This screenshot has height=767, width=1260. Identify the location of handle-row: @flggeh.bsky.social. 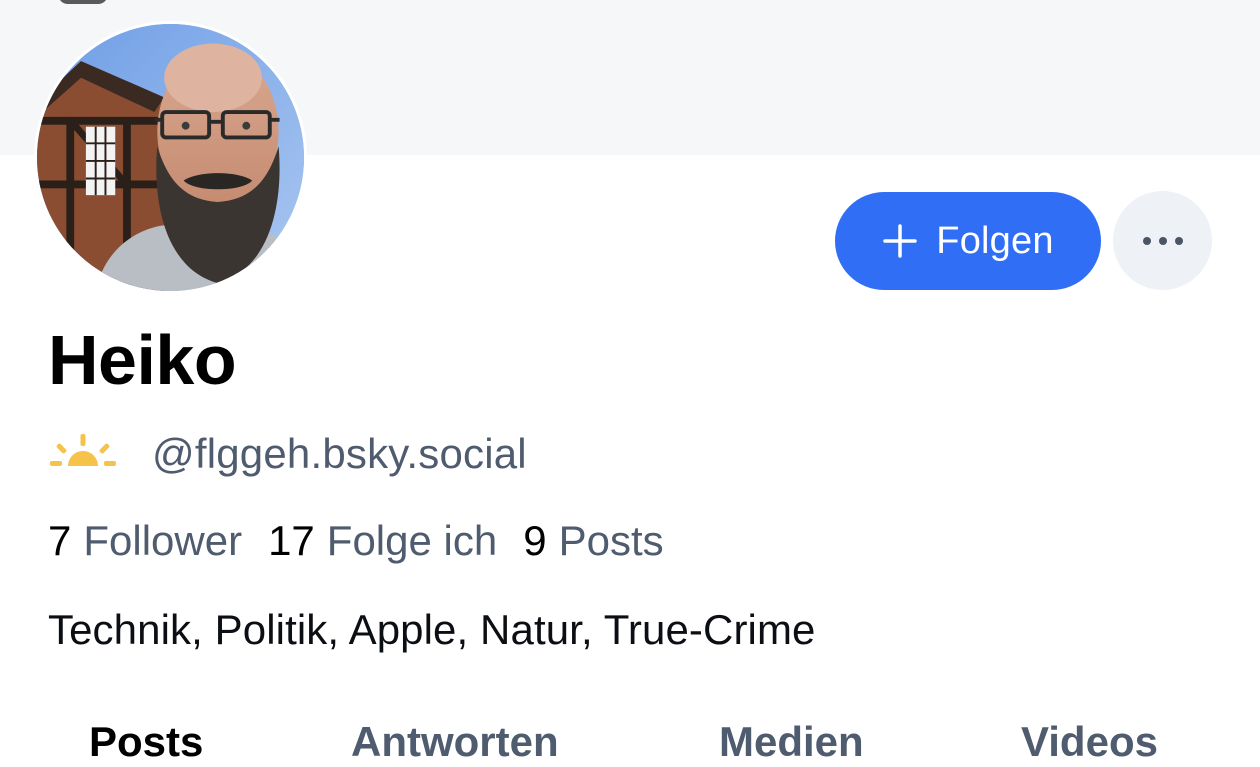
(287, 454).